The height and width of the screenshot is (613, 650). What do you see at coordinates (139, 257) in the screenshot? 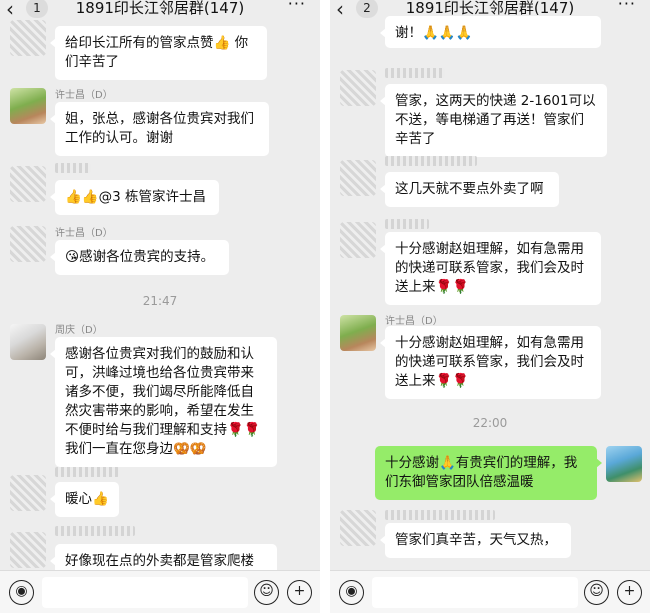
I see `message-bubble: 😘感谢各位贵宾的支持。` at bounding box center [139, 257].